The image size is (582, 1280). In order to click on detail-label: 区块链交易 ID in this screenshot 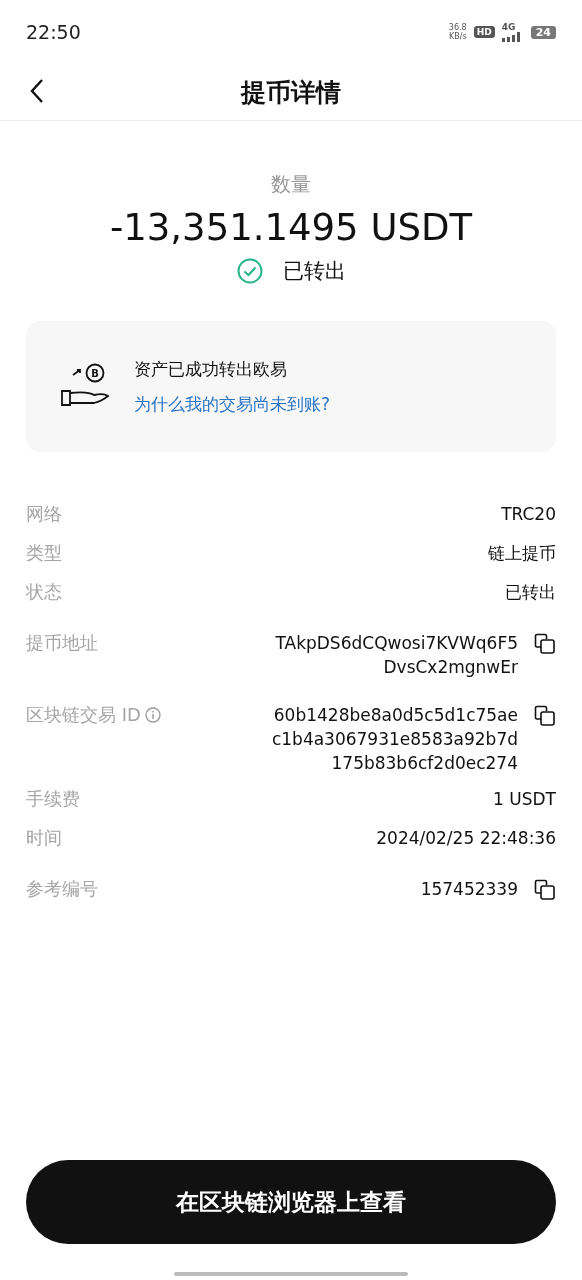, I will do `click(83, 715)`.